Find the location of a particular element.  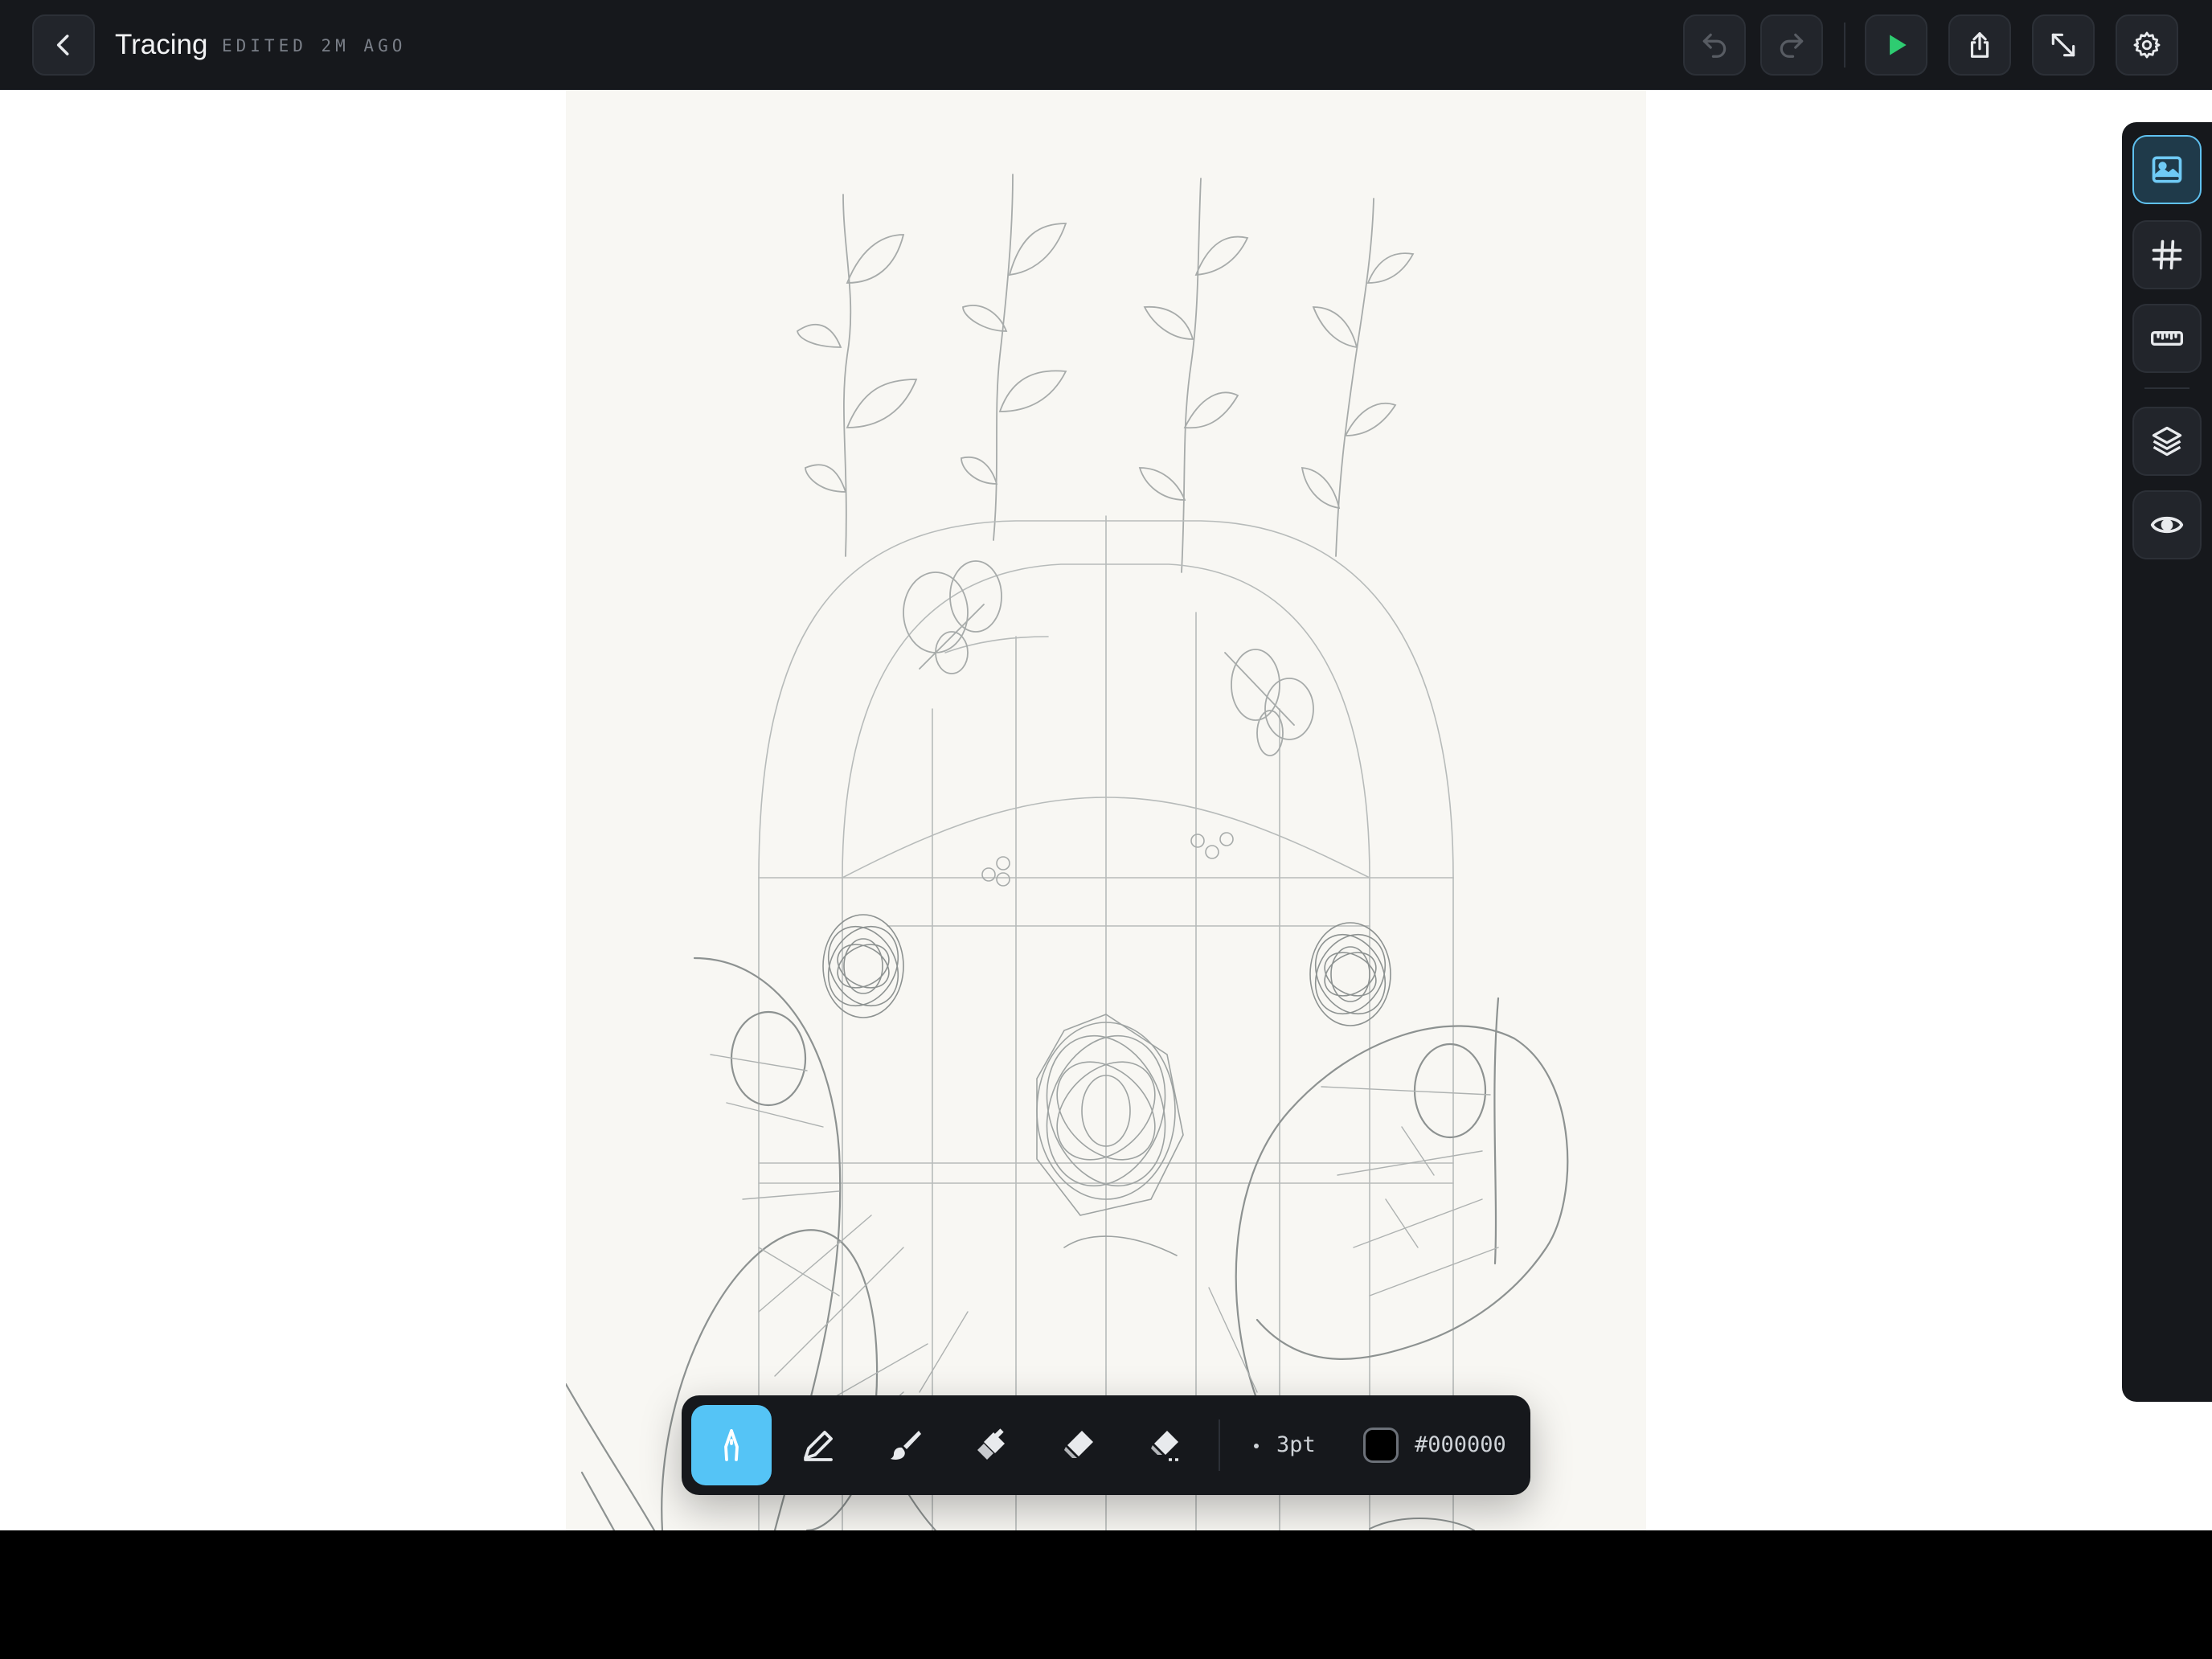

drawing-toolbar: 3pt #000000 is located at coordinates (1106, 1445).